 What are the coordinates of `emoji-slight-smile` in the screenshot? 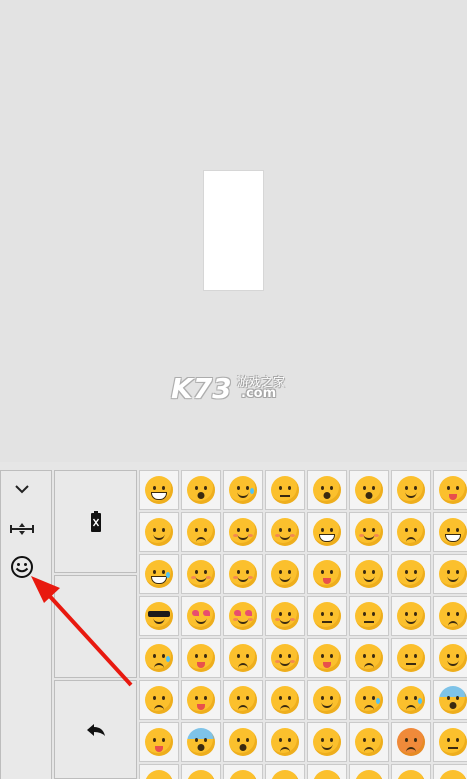 It's located at (369, 532).